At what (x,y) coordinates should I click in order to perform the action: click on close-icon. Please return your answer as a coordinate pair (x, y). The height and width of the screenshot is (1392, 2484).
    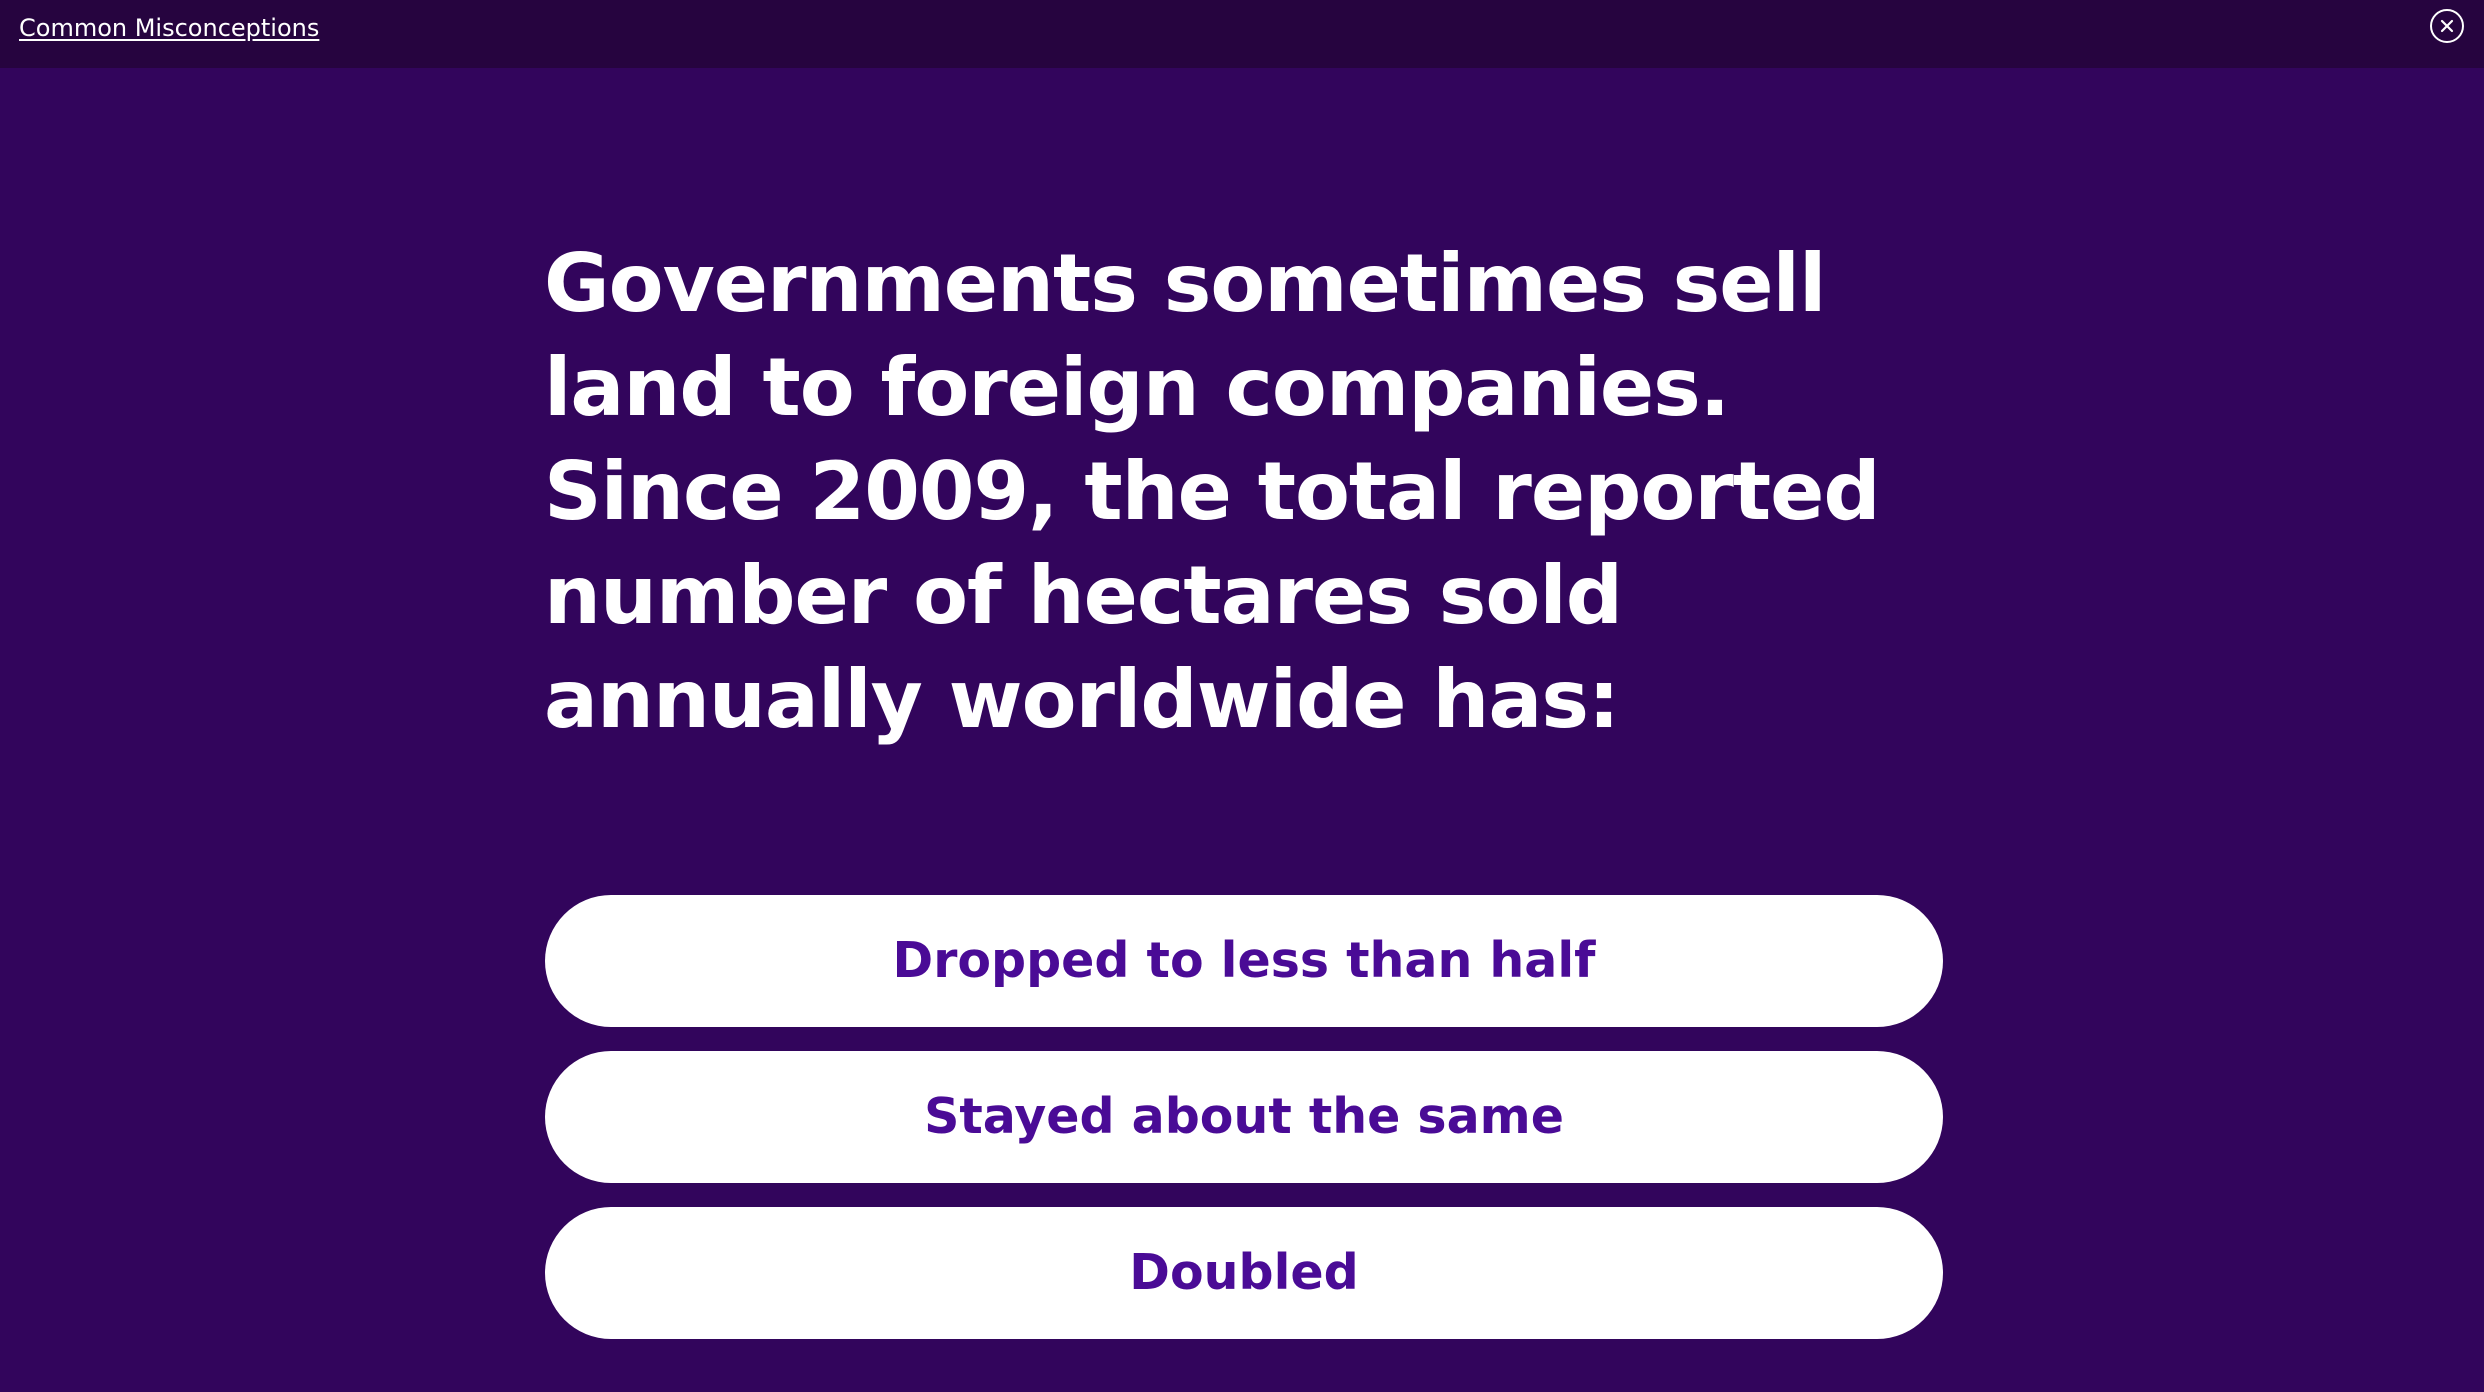
    Looking at the image, I should click on (2447, 26).